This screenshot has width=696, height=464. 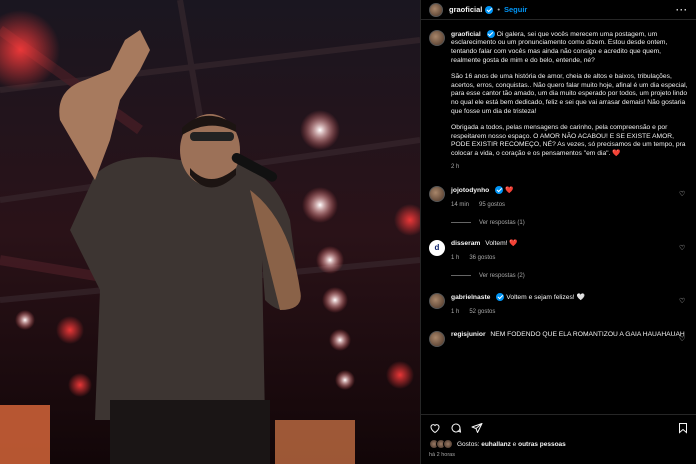 What do you see at coordinates (437, 38) in the screenshot?
I see `caption-avatar` at bounding box center [437, 38].